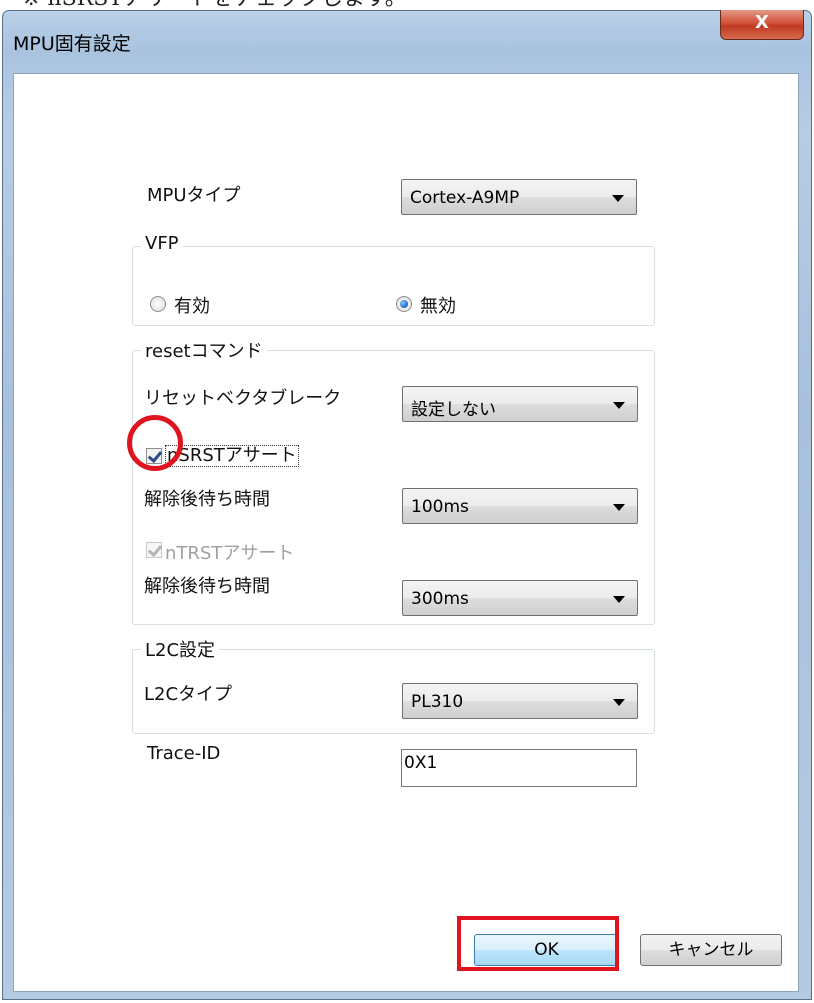 Image resolution: width=814 pixels, height=1003 pixels. Describe the element at coordinates (520, 506) in the screenshot. I see `nsrst-wait-select: 100ms` at that location.